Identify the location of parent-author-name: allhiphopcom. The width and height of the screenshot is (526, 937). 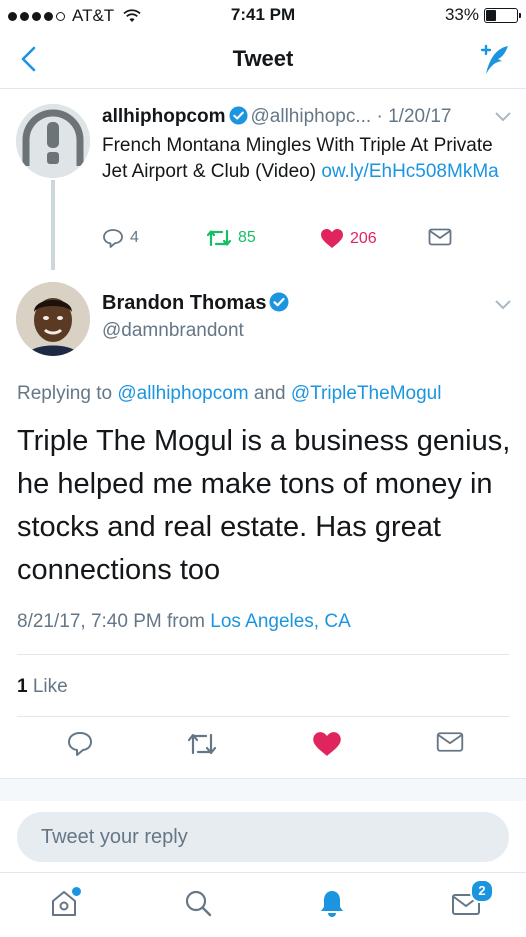
(164, 116).